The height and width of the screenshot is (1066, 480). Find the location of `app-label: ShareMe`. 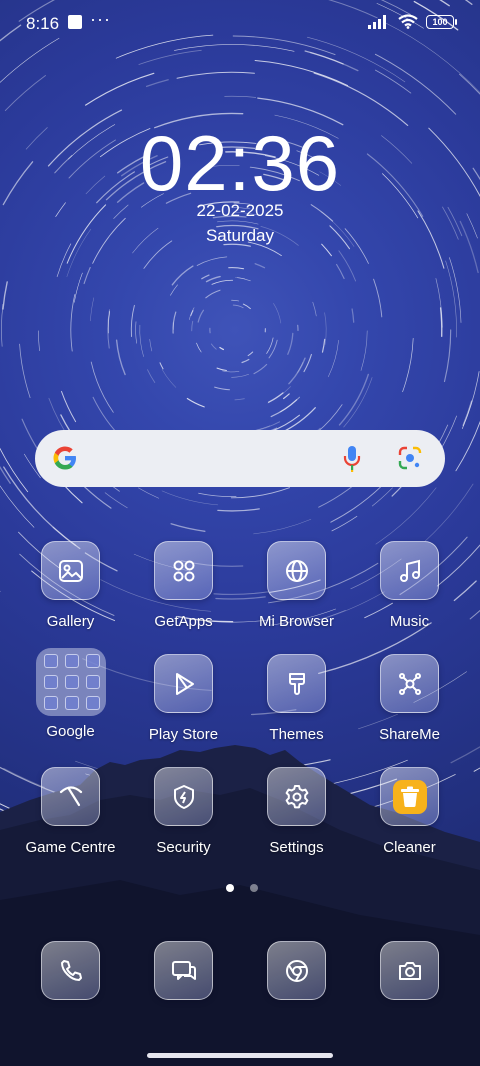

app-label: ShareMe is located at coordinates (409, 734).